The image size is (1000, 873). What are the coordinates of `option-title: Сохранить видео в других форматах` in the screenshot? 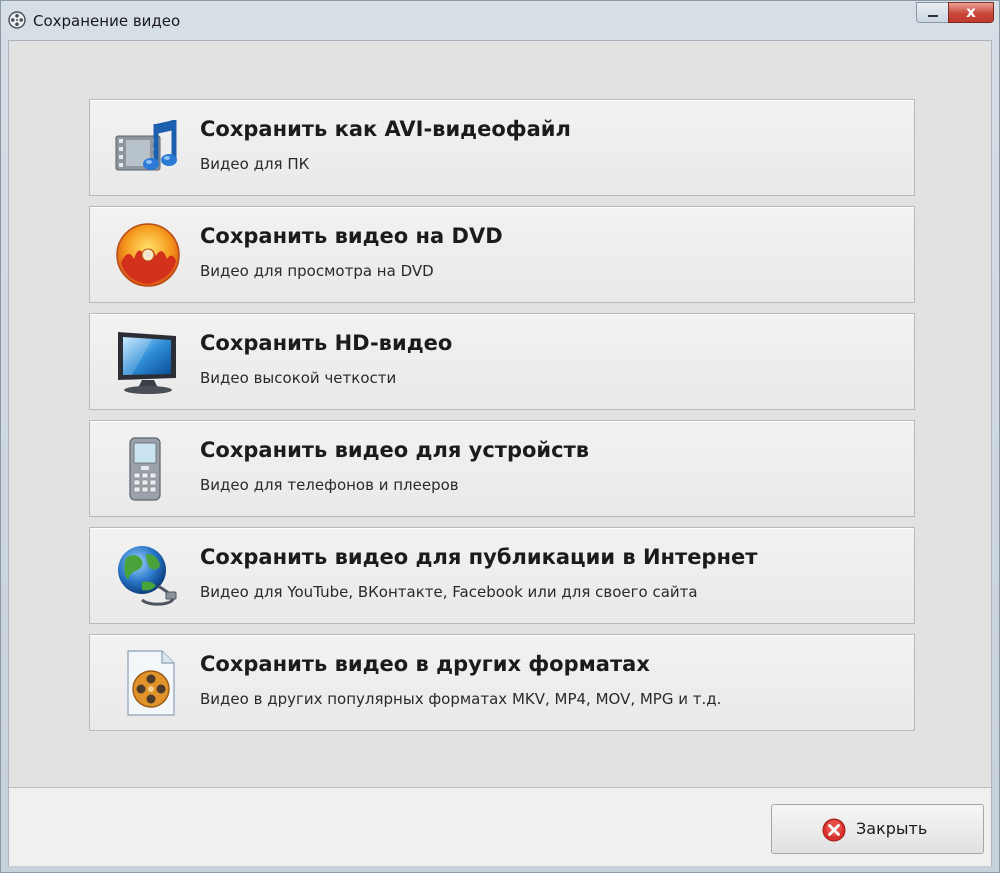 It's located at (425, 664).